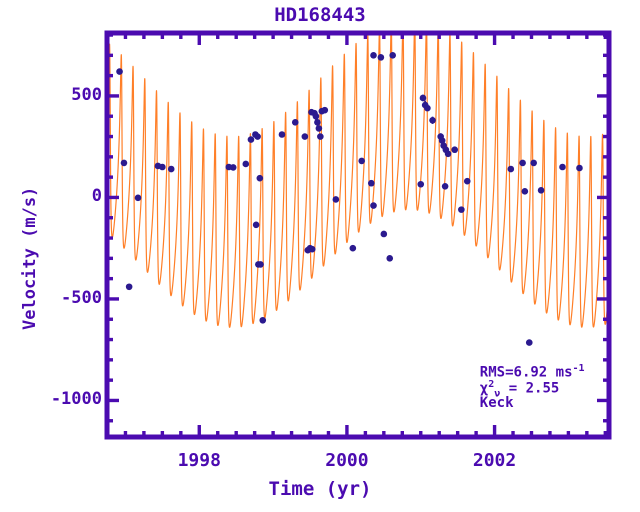  Describe the element at coordinates (532, 372) in the screenshot. I see `annotation-rms: RMS=6.92 ms-1` at that location.